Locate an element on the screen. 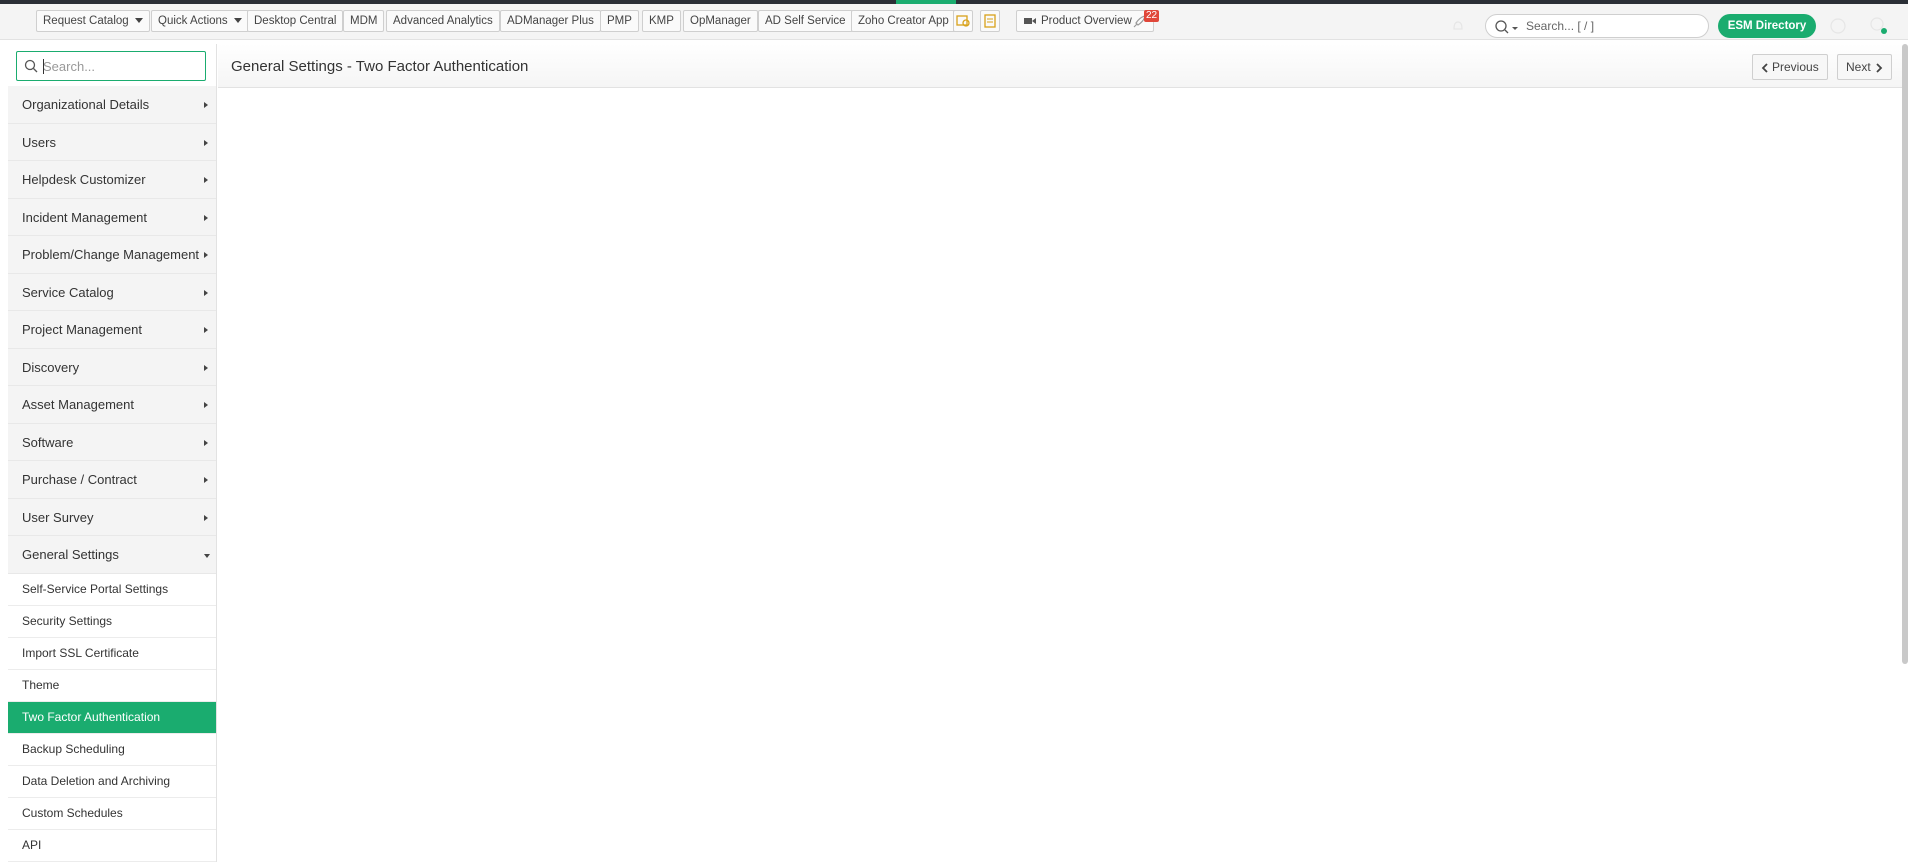  quick-actions-button: Quick Actions is located at coordinates (200, 21).